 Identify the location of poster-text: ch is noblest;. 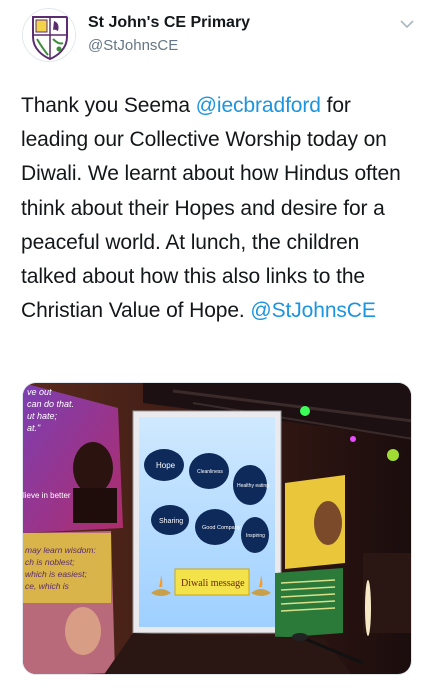
(50, 562).